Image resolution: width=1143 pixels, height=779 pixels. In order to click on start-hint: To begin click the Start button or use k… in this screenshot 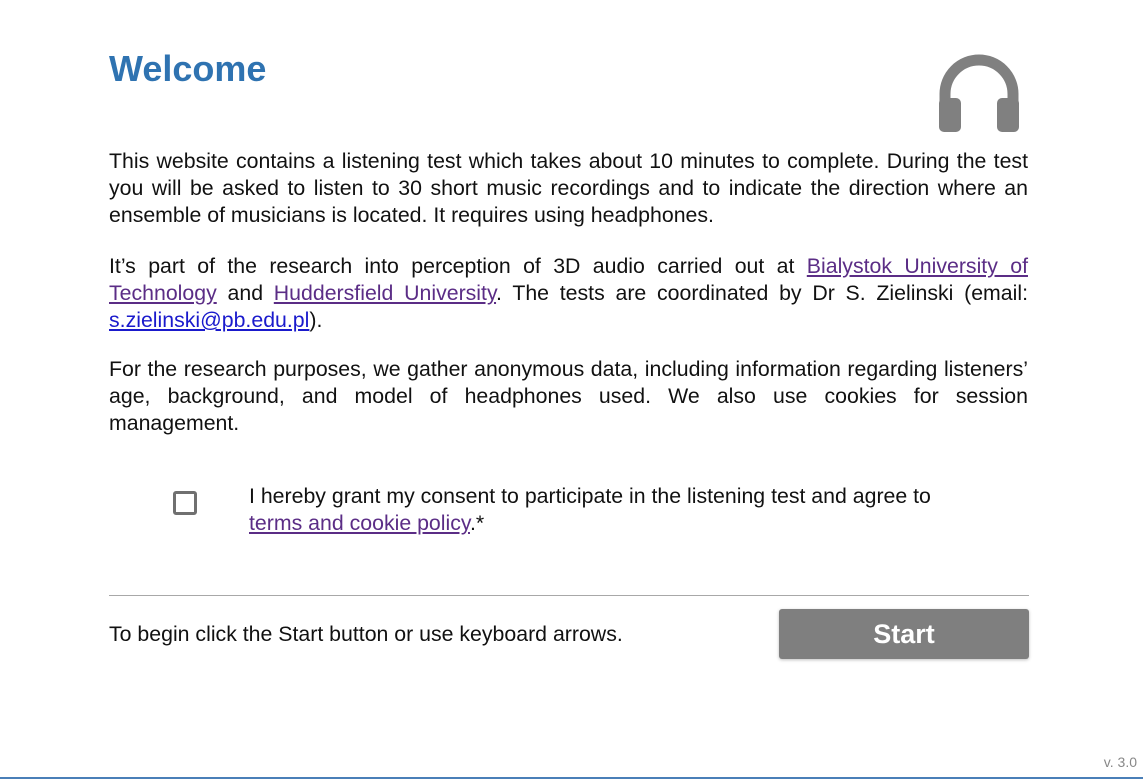, I will do `click(366, 634)`.